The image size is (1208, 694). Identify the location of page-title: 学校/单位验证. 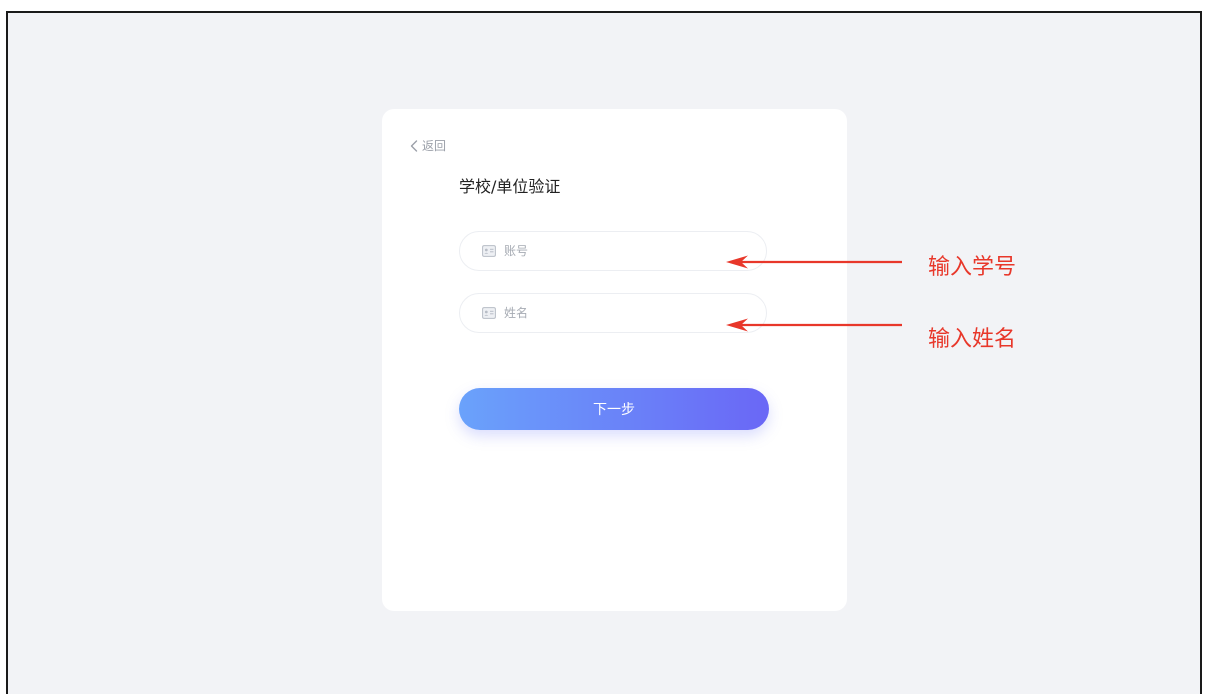
(510, 186).